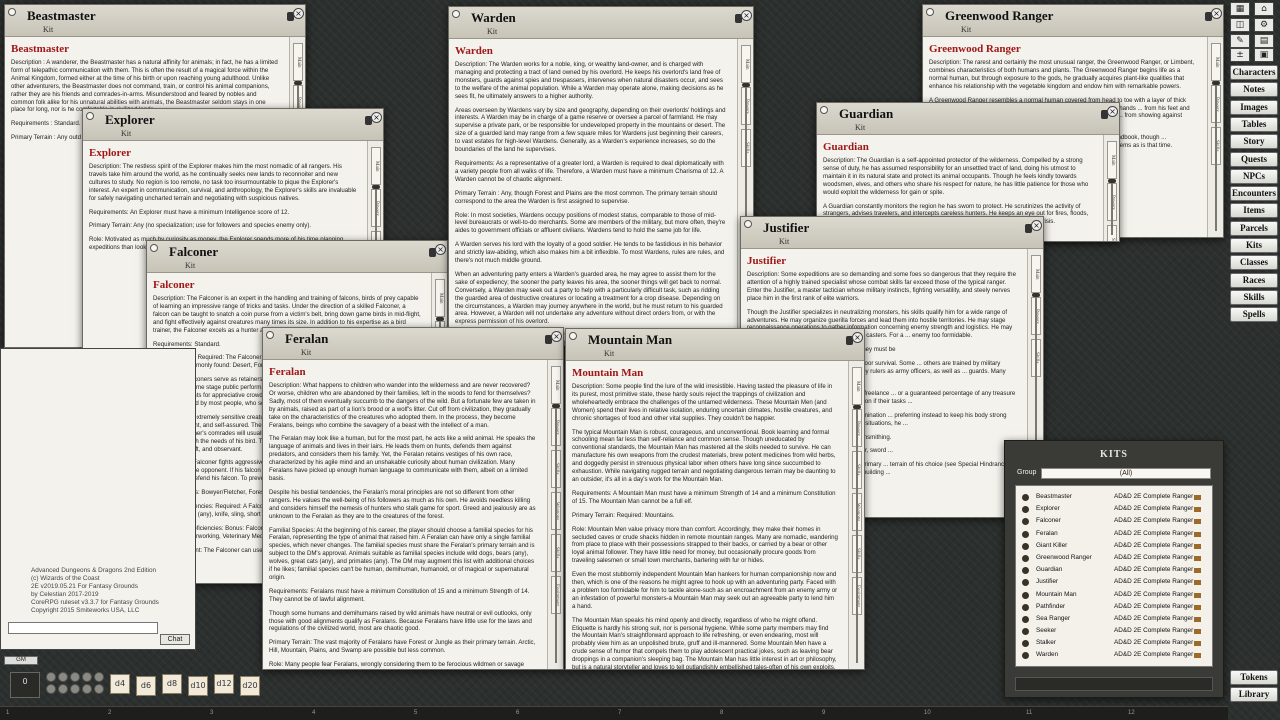  Describe the element at coordinates (1254, 297) in the screenshot. I see `sidebar-skills-button: Skills` at that location.